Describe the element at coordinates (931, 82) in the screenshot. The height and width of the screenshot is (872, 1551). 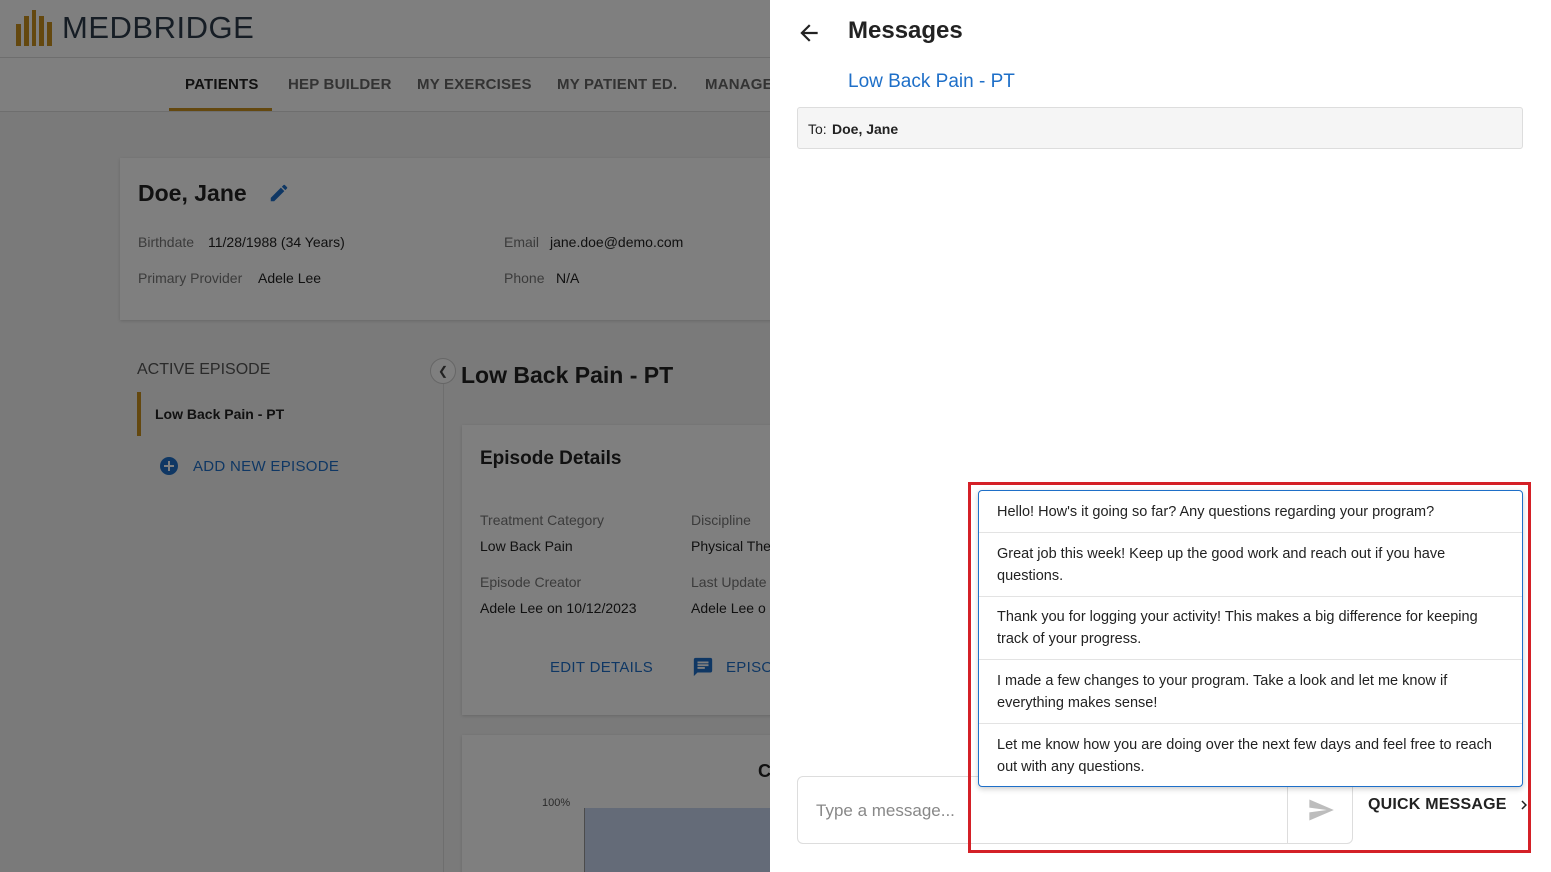
I see `episode-link: Low Back Pain - PT` at that location.